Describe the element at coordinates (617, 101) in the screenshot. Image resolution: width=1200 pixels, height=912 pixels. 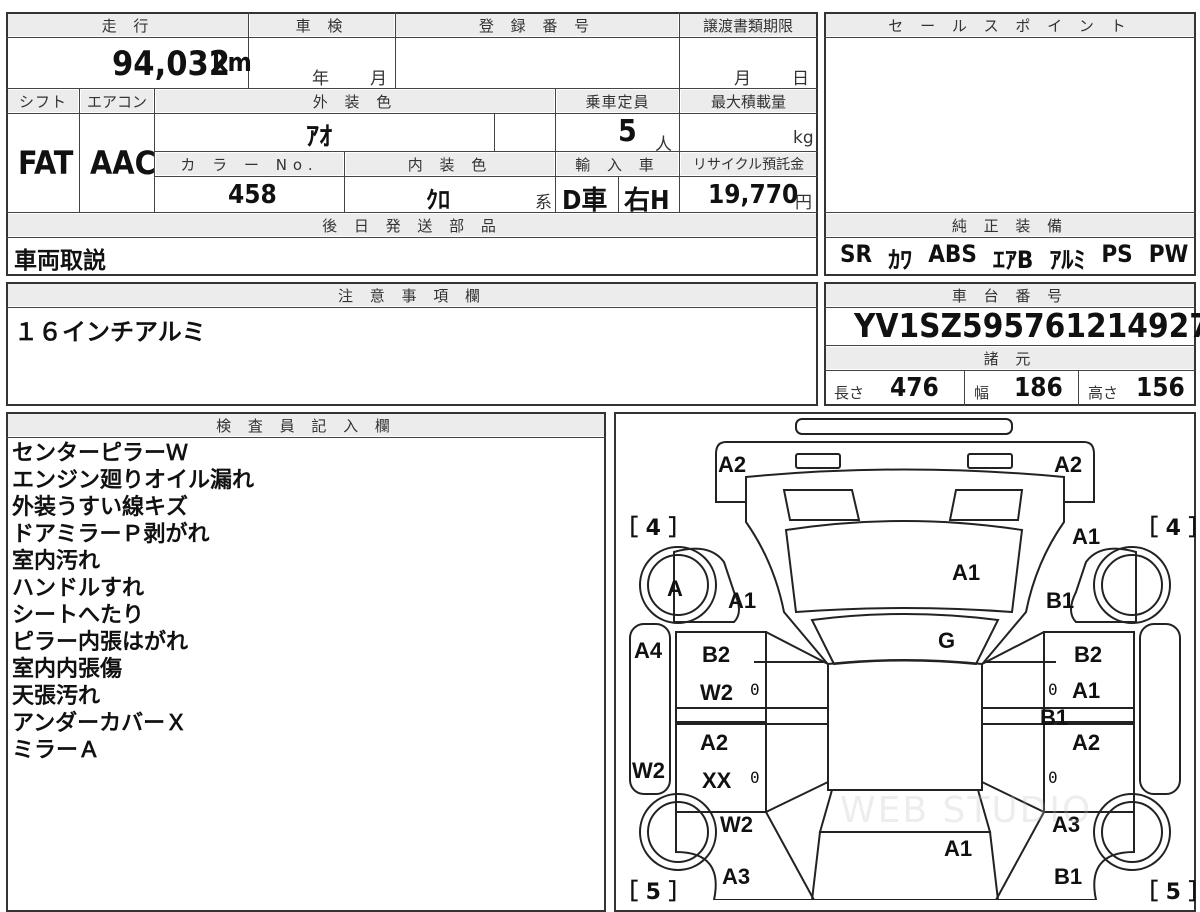
I see `capacity-label: 乗車定員` at that location.